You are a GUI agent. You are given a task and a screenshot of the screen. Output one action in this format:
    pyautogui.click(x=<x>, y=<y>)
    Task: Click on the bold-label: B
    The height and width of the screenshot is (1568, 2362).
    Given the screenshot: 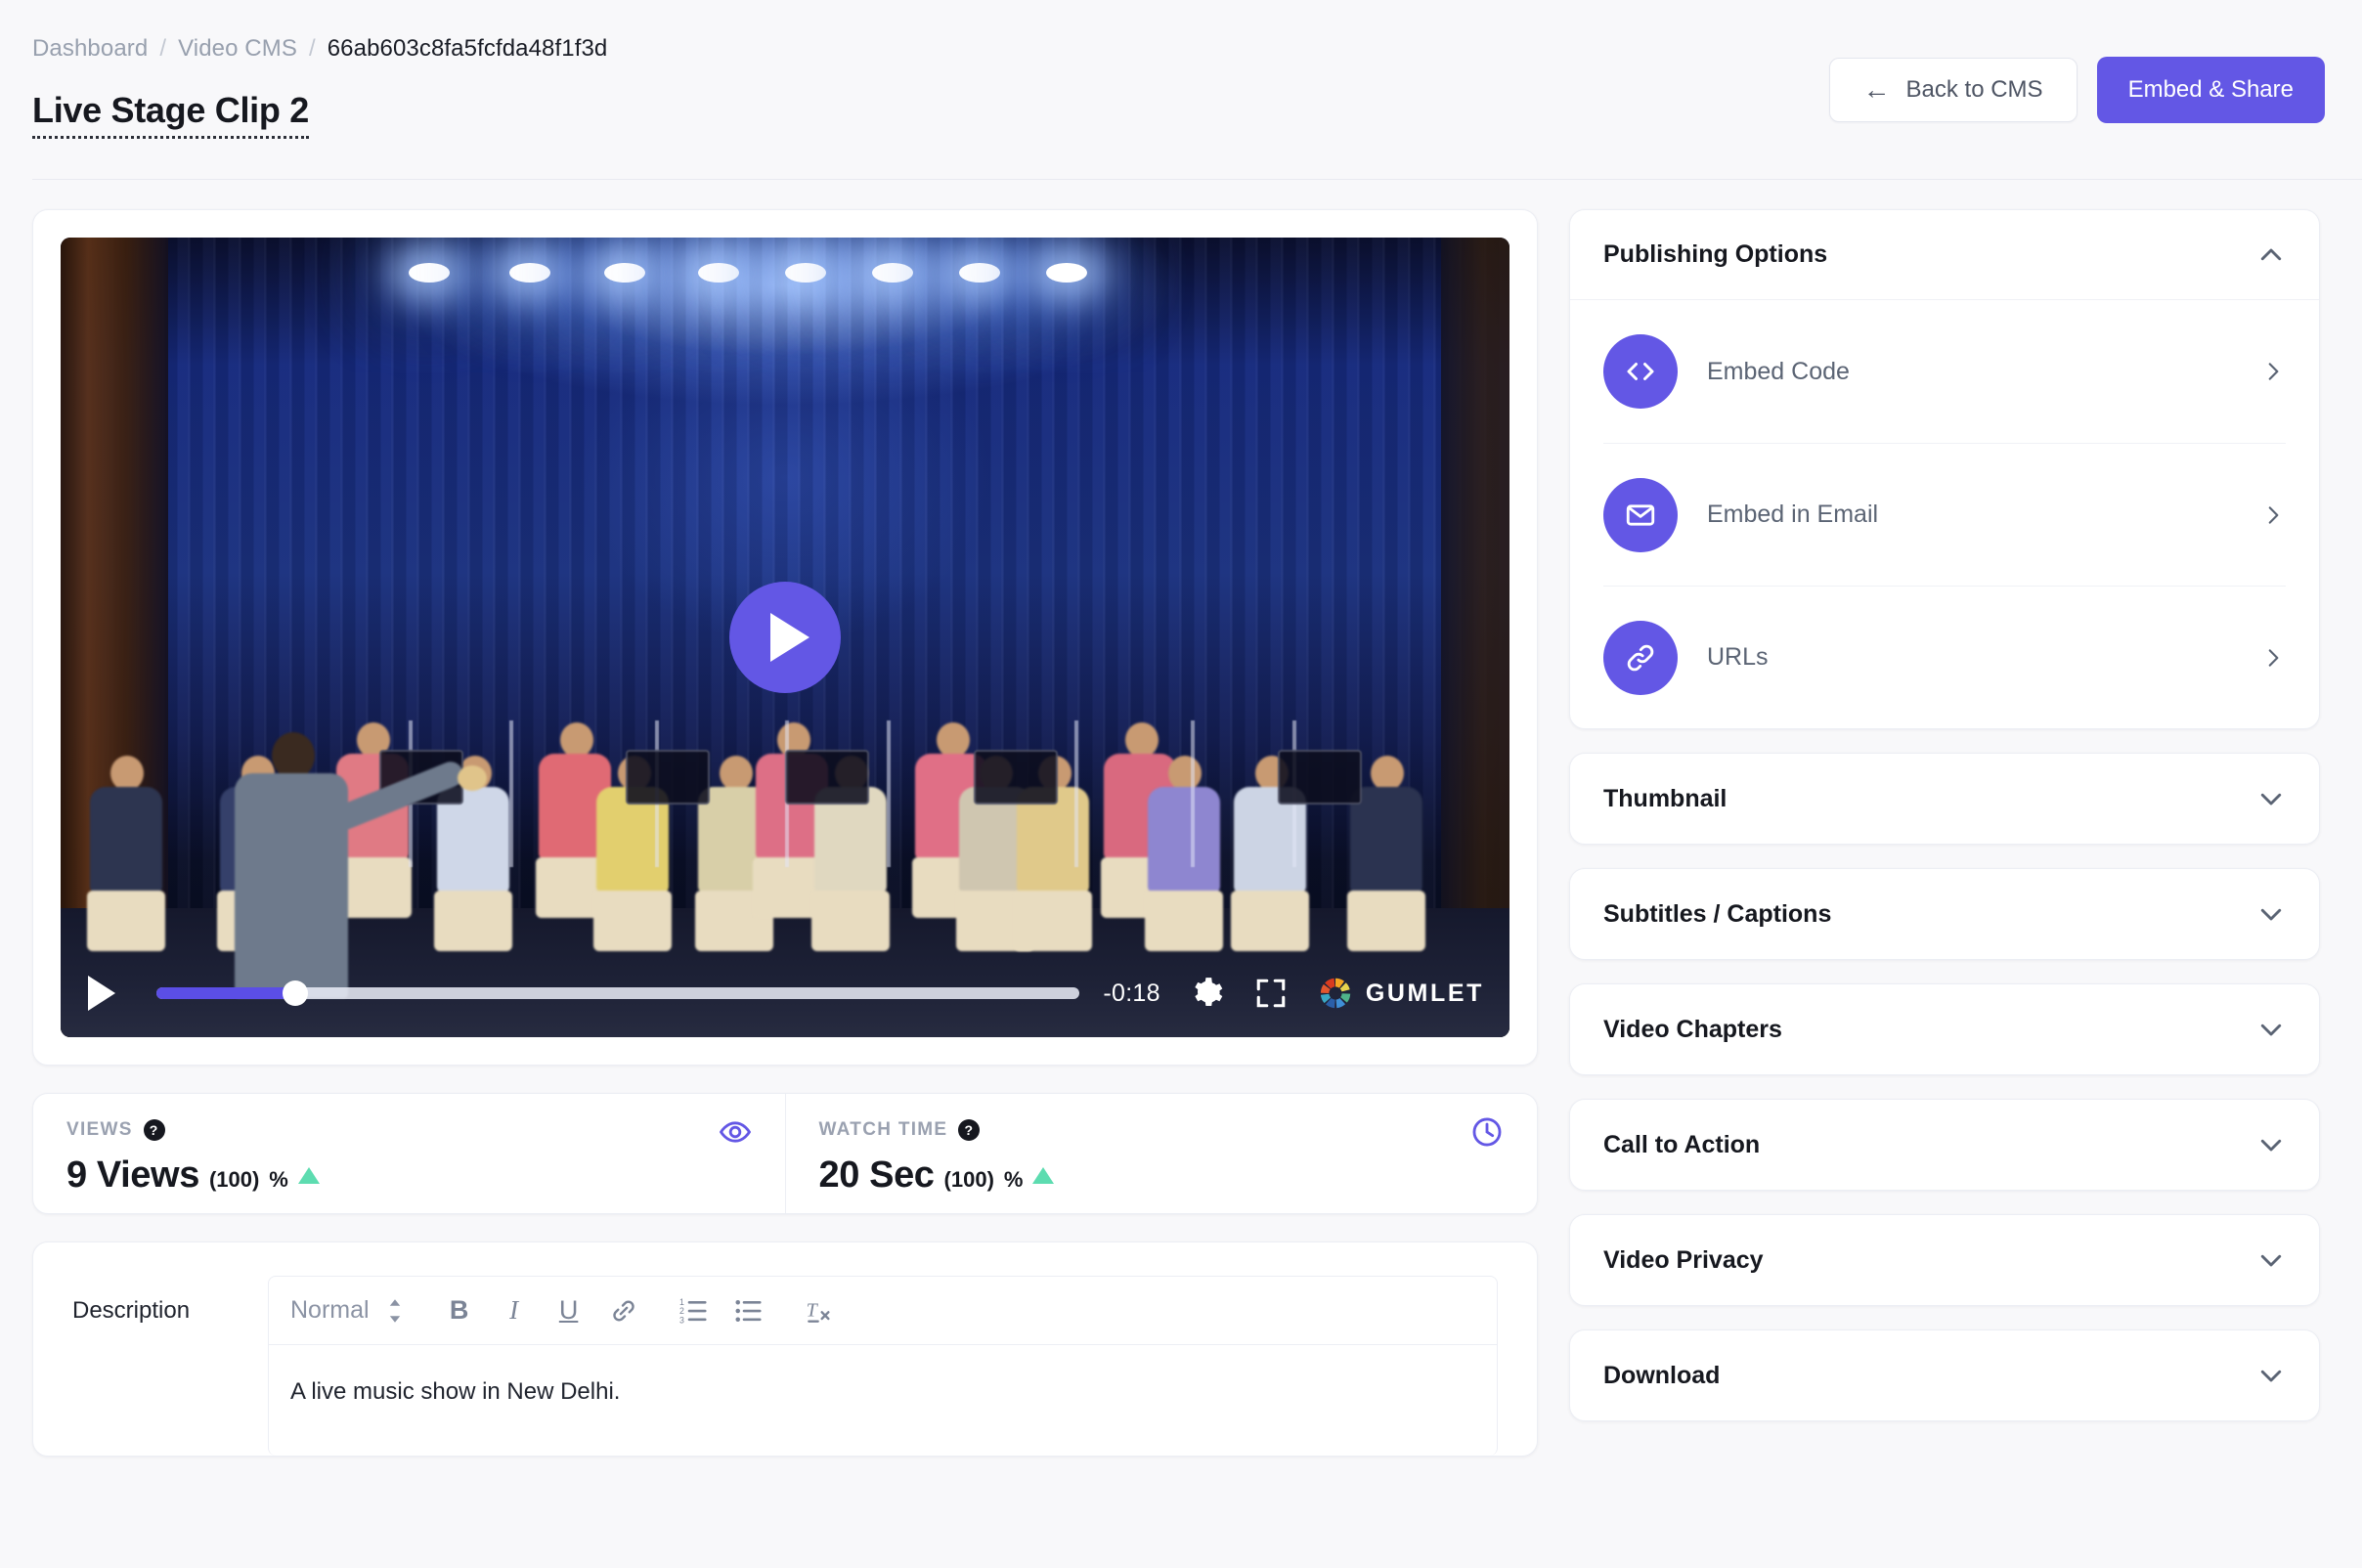 What is the action you would take?
    pyautogui.click(x=459, y=1310)
    